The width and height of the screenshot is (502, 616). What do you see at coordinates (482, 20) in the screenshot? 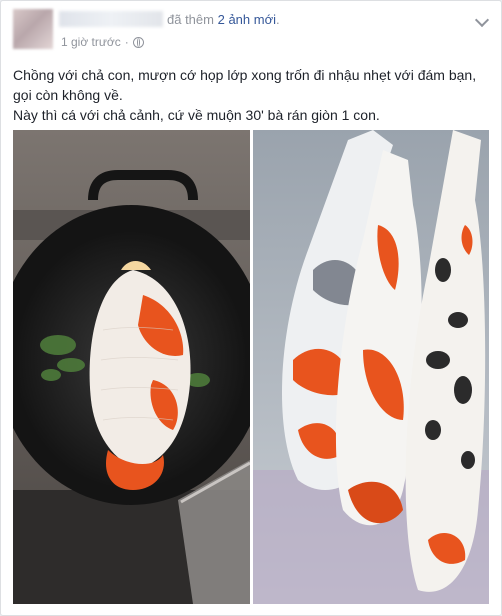
I see `chevron-down-icon` at bounding box center [482, 20].